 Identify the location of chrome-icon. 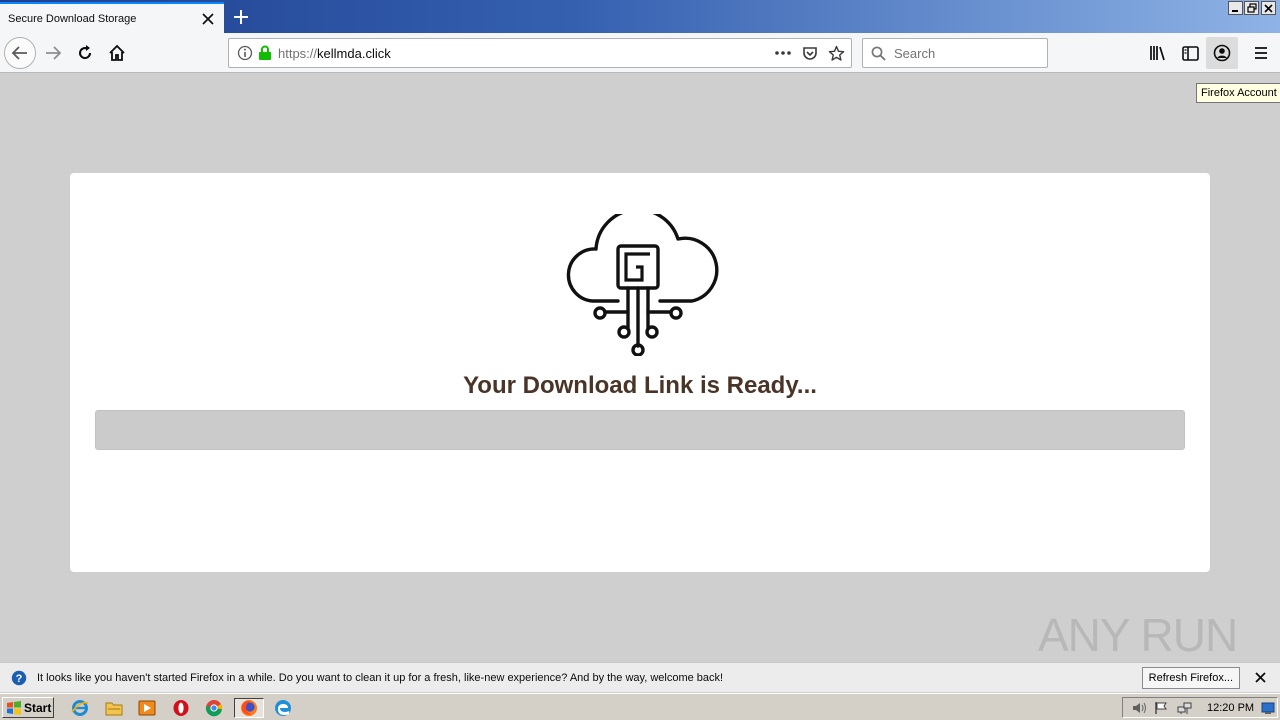
(214, 708).